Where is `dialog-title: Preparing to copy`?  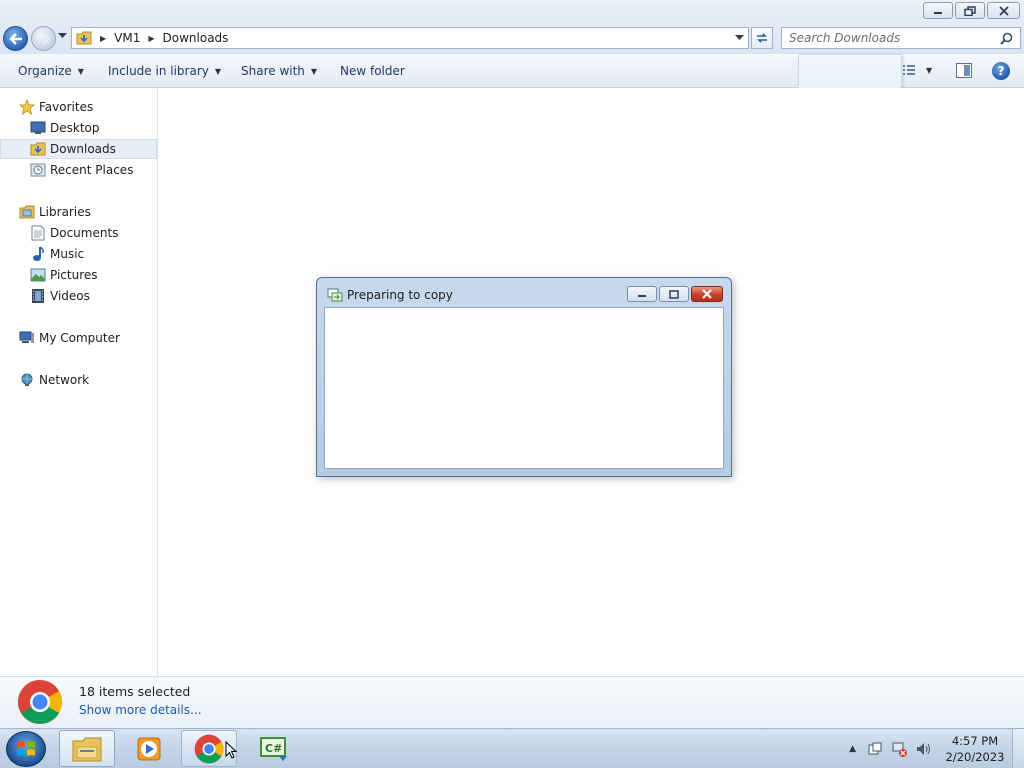 dialog-title: Preparing to copy is located at coordinates (400, 295).